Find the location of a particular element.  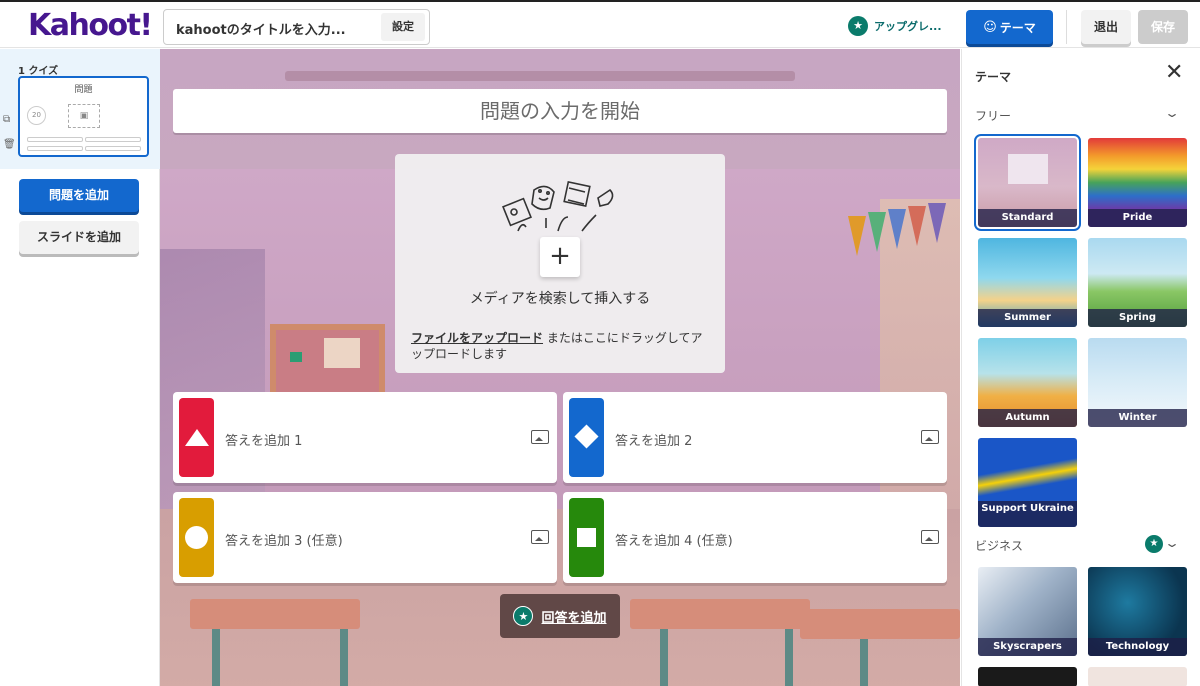

add-answer-button: ★ 回答を追加 is located at coordinates (560, 616).